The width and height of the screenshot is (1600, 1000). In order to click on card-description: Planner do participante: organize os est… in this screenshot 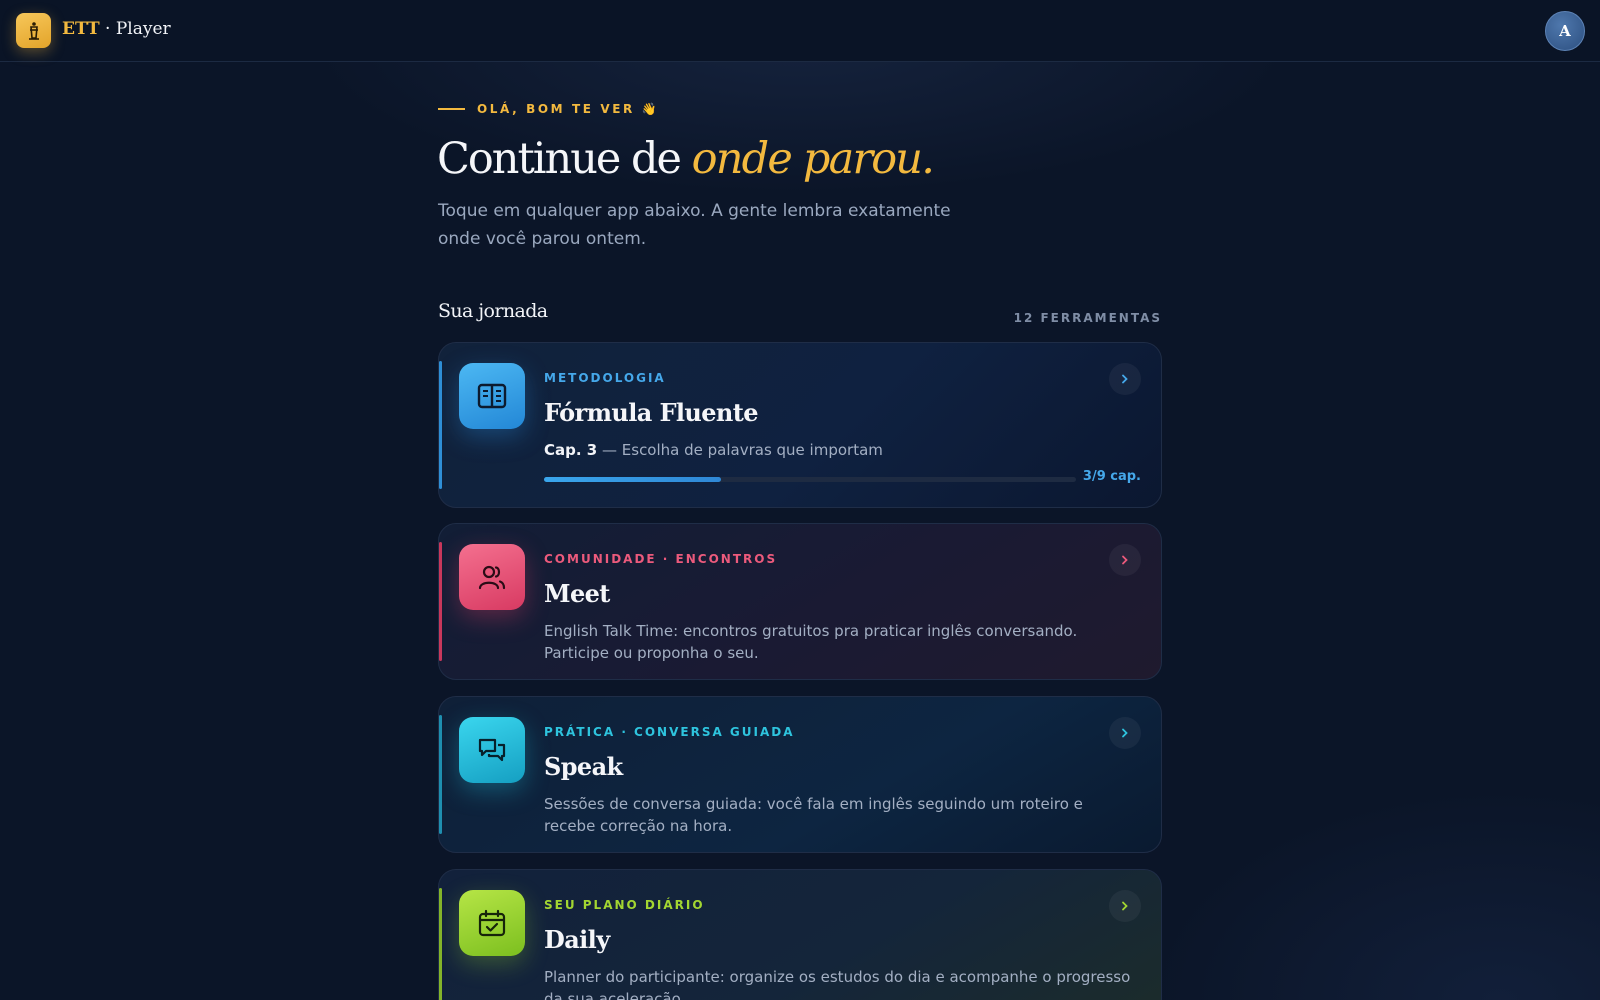, I will do `click(837, 984)`.